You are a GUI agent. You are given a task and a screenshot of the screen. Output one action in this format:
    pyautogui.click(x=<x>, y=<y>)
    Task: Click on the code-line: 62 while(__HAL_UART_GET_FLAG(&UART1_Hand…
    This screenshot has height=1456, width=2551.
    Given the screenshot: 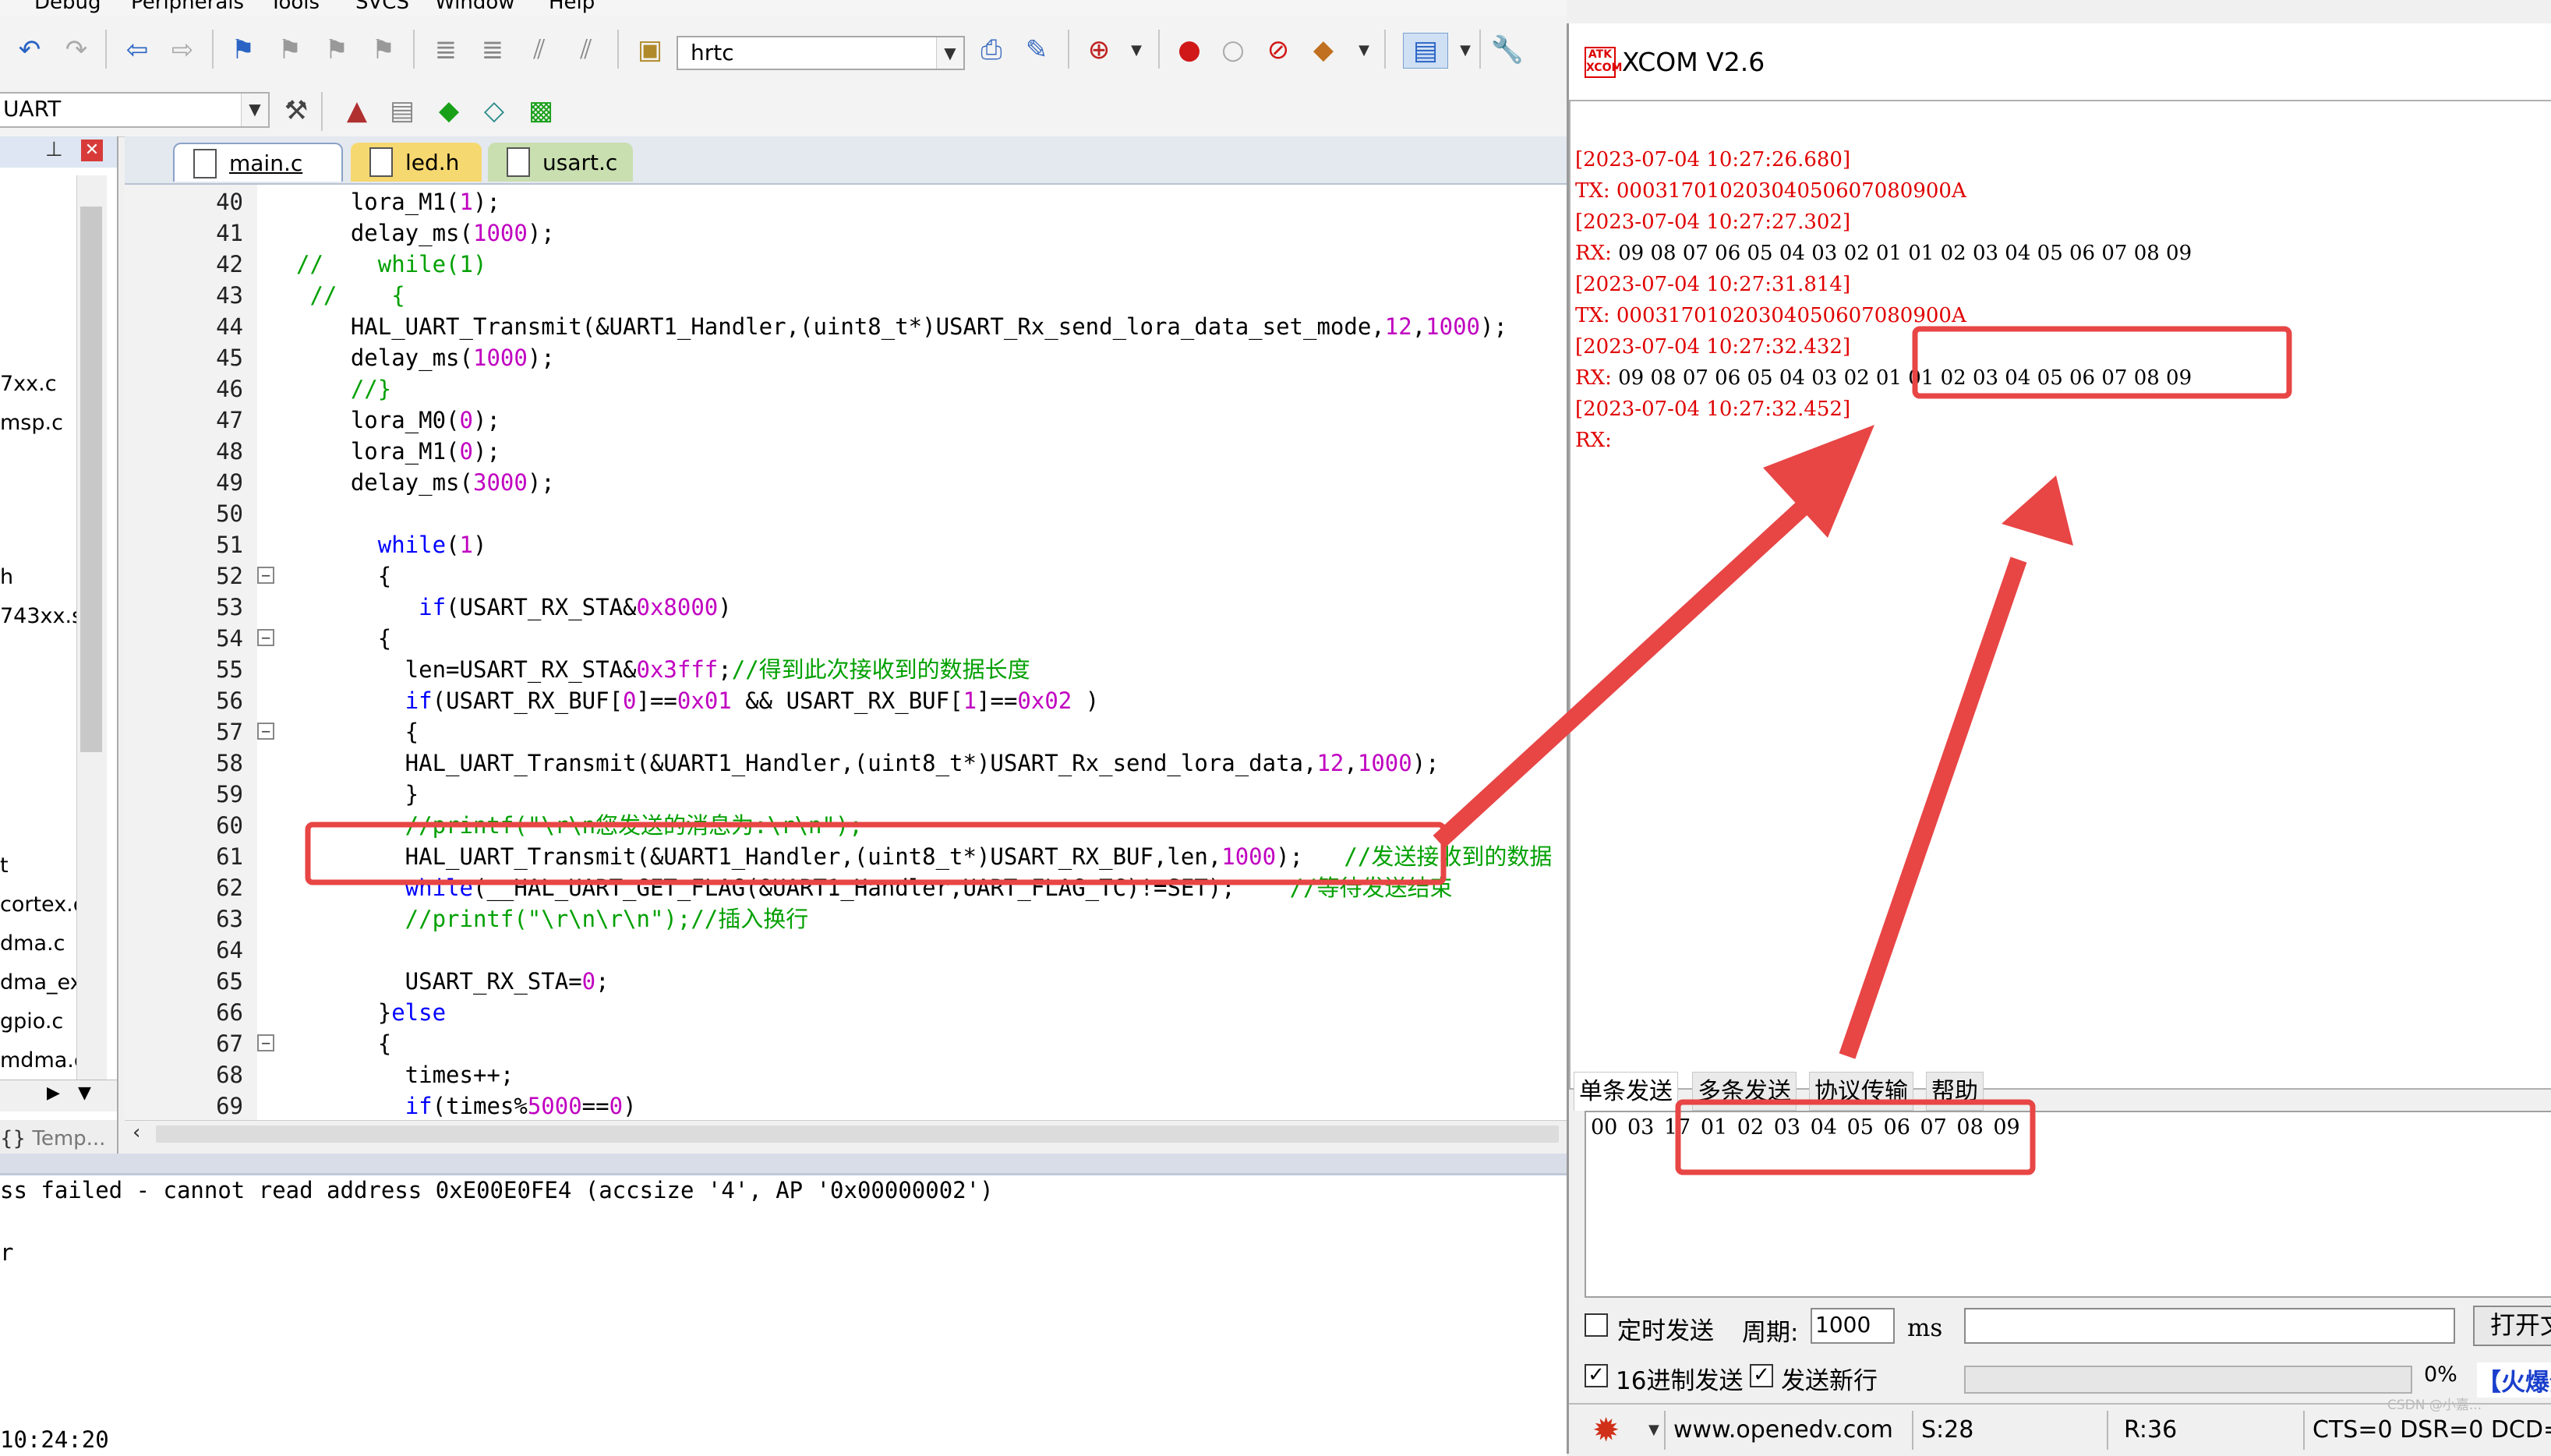 What is the action you would take?
    pyautogui.click(x=846, y=888)
    